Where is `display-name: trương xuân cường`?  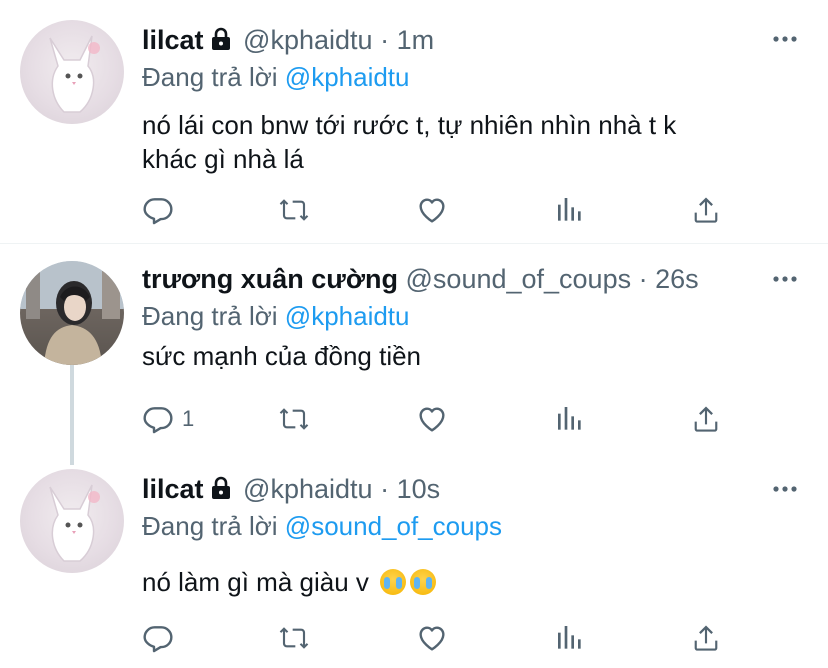 display-name: trương xuân cường is located at coordinates (270, 279).